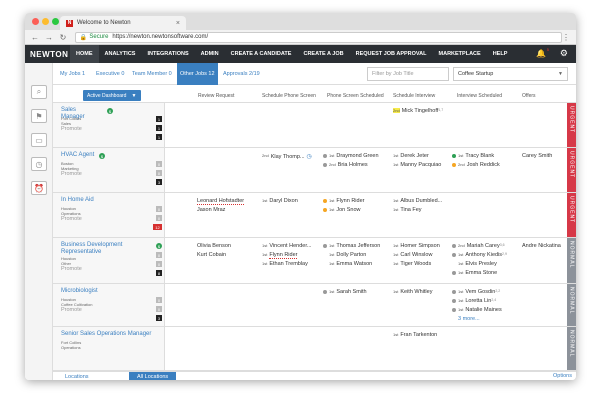 Image resolution: width=600 pixels, height=417 pixels. I want to click on candidate: 1st Tiger Woods, so click(412, 264).